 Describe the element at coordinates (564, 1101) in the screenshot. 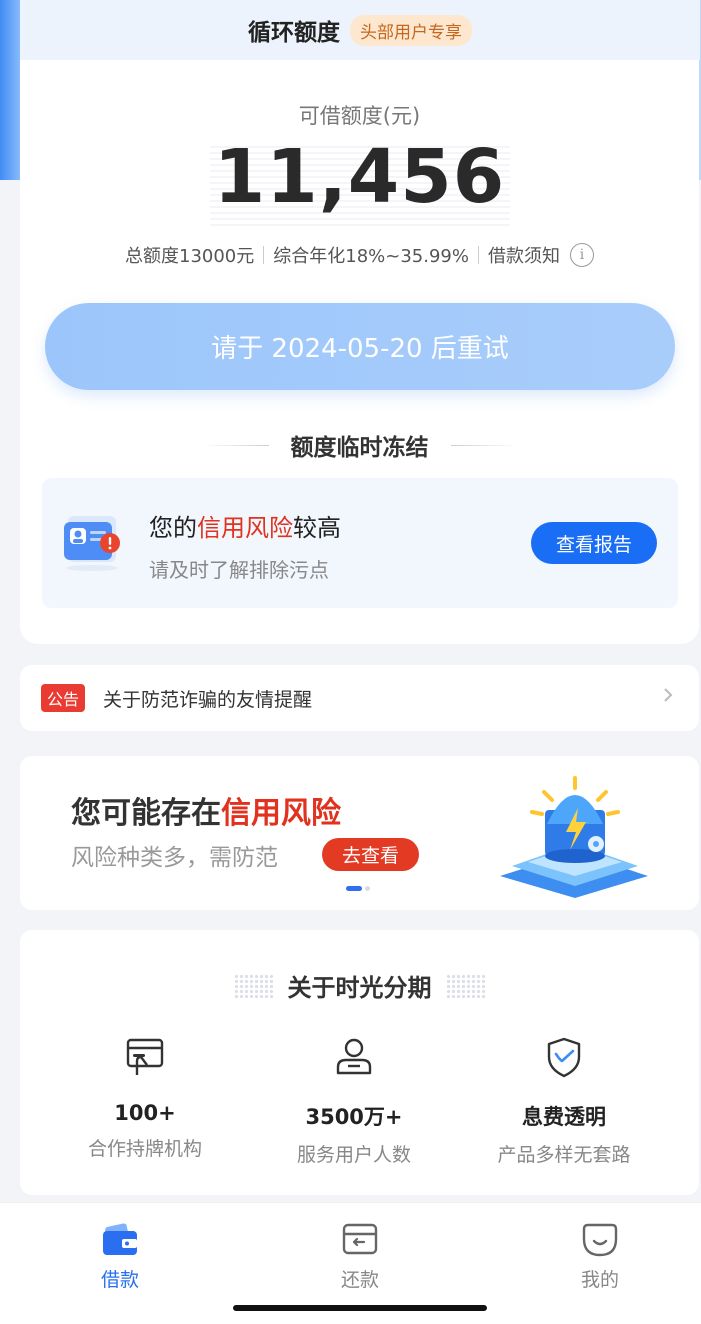

I see `feature-item: 息费透明 产品多样无套路` at that location.